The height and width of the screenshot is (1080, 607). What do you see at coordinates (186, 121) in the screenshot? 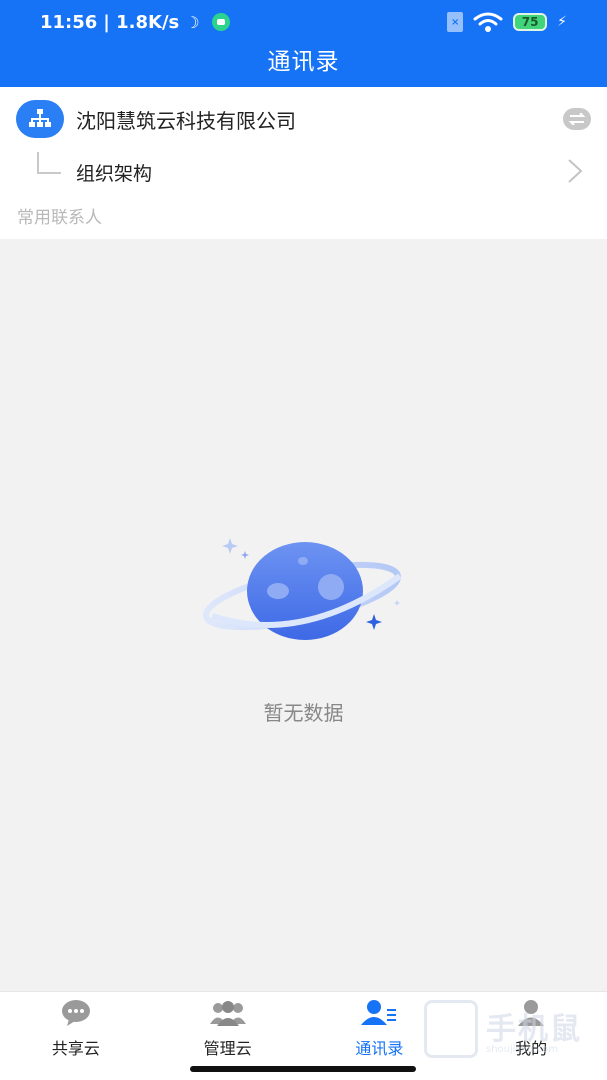
I see `company-name: 沈阳慧筑云科技有限公司` at bounding box center [186, 121].